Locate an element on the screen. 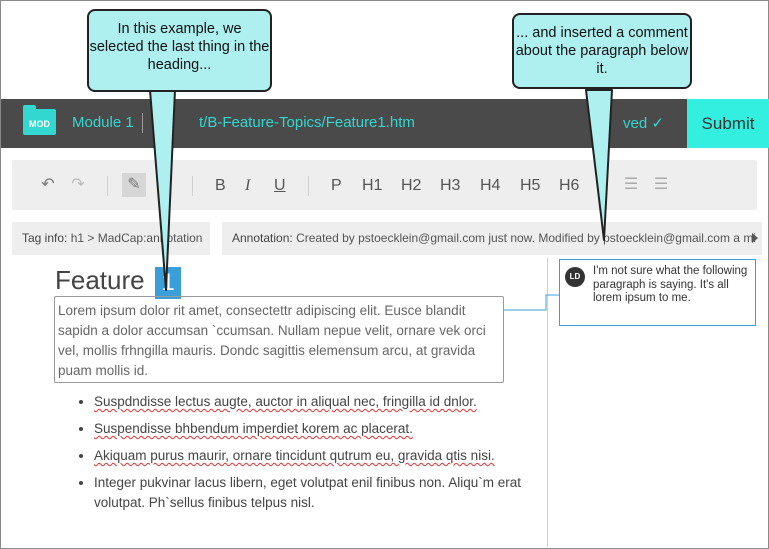 The height and width of the screenshot is (549, 769). module-logo-icon: MOD is located at coordinates (39, 120).